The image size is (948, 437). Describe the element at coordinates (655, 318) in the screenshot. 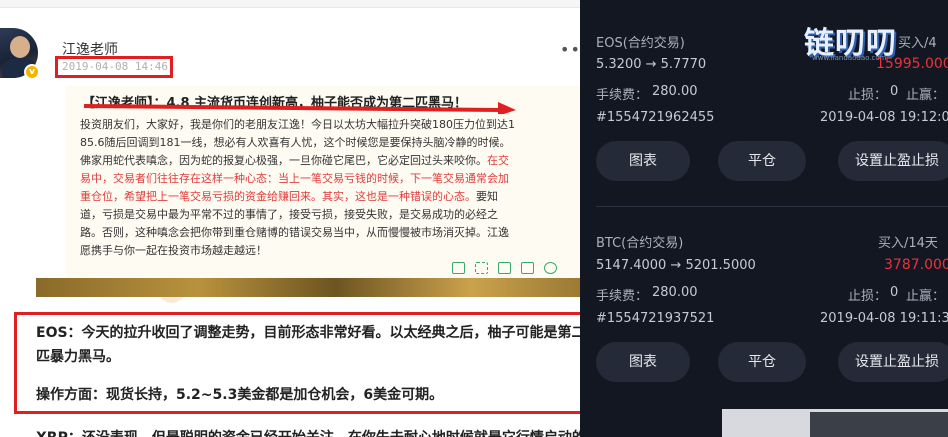

I see `trade-order-id: #1554721937521` at that location.